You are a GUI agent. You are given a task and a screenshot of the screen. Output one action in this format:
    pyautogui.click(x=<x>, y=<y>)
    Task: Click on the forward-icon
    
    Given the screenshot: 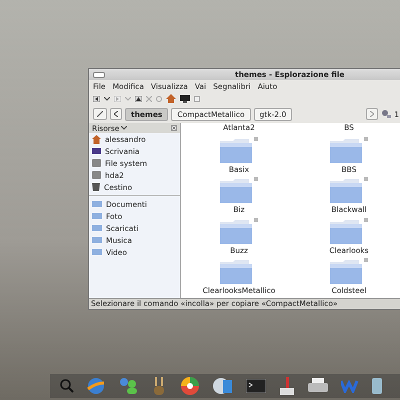 What is the action you would take?
    pyautogui.click(x=117, y=99)
    